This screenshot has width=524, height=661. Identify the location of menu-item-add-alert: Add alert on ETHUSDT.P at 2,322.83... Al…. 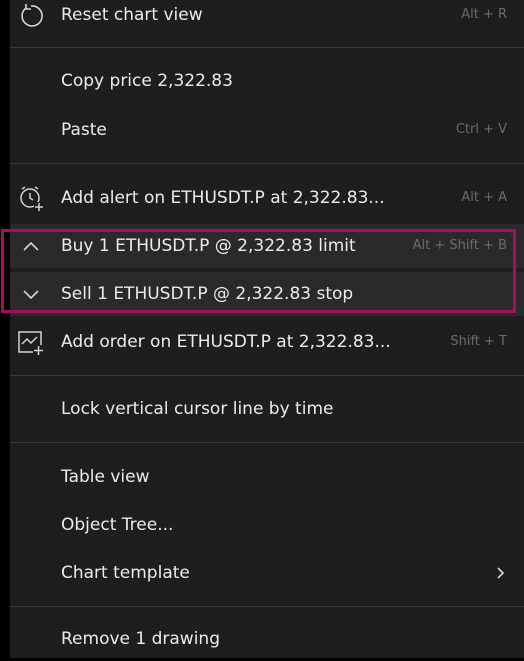
(267, 198).